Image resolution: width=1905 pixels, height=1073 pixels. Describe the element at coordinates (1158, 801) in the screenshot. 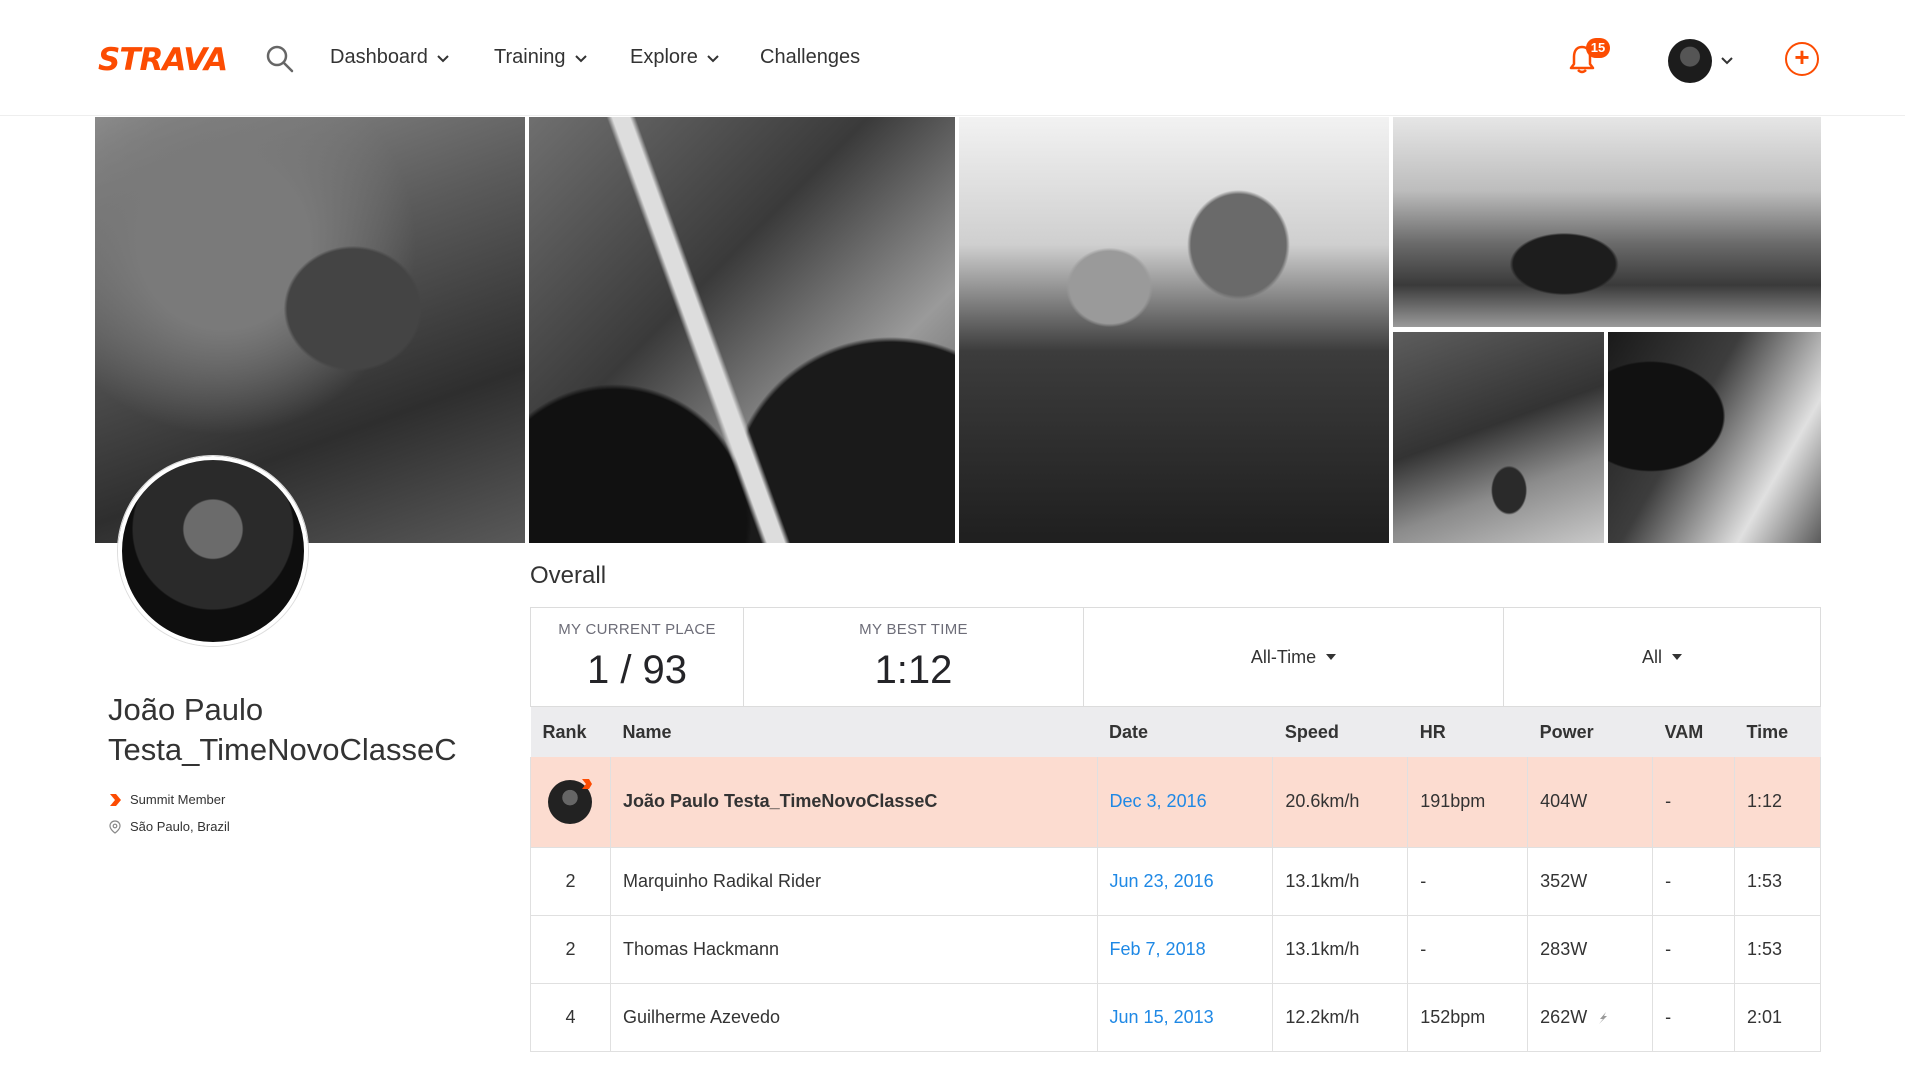

I see `activity-date-link: Dec 3, 2016` at that location.